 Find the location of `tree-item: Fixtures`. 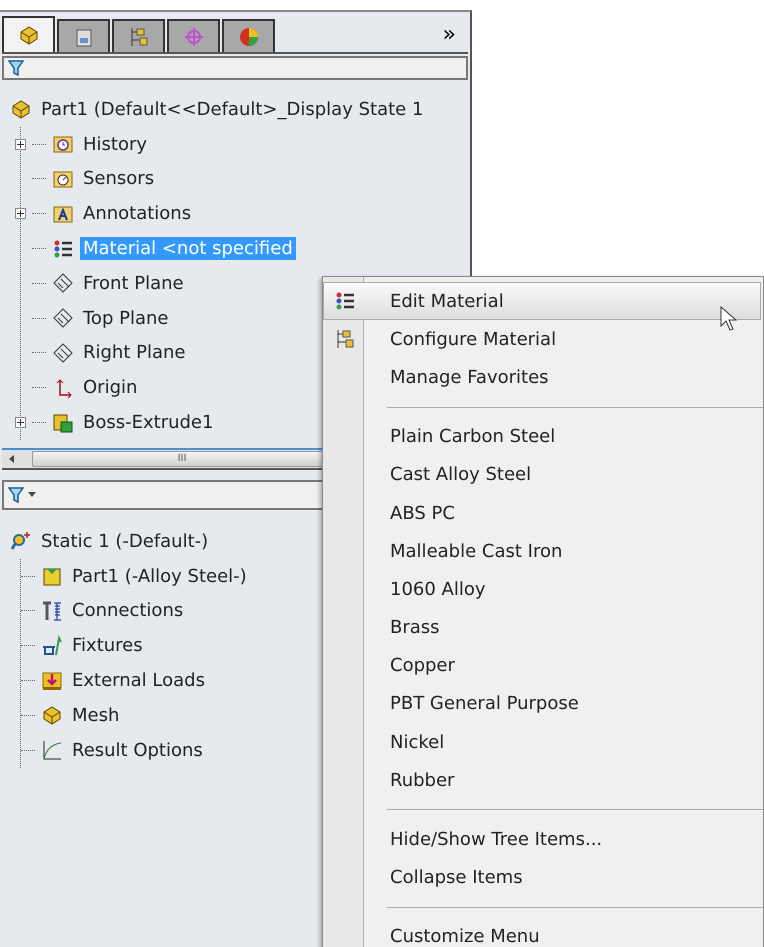

tree-item: Fixtures is located at coordinates (107, 646).